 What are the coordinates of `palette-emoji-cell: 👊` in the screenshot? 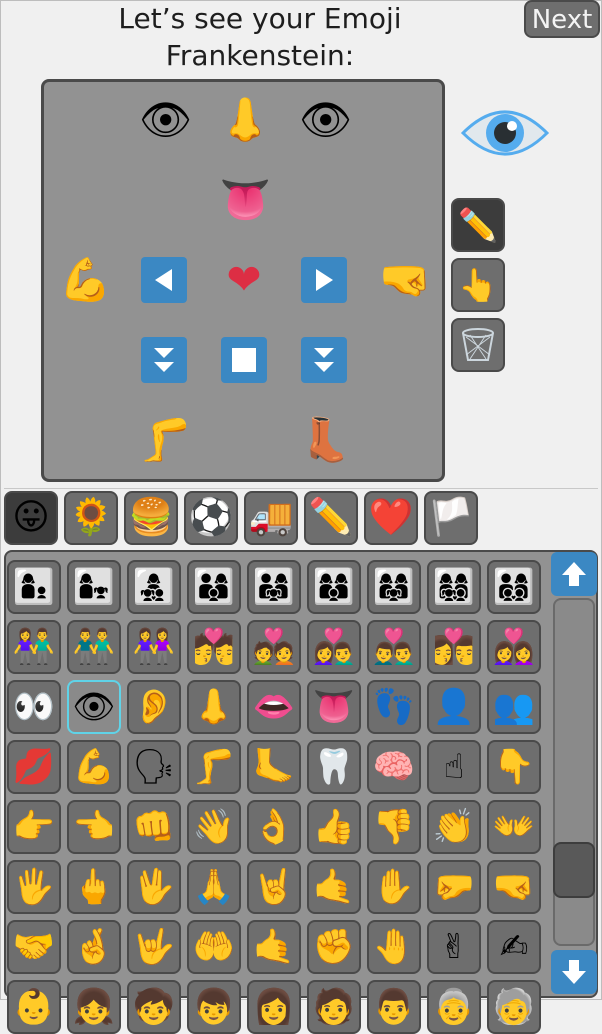 It's located at (154, 827).